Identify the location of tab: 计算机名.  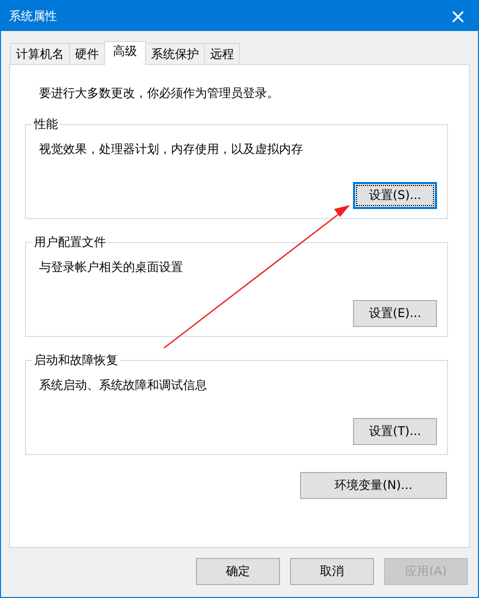
(40, 53).